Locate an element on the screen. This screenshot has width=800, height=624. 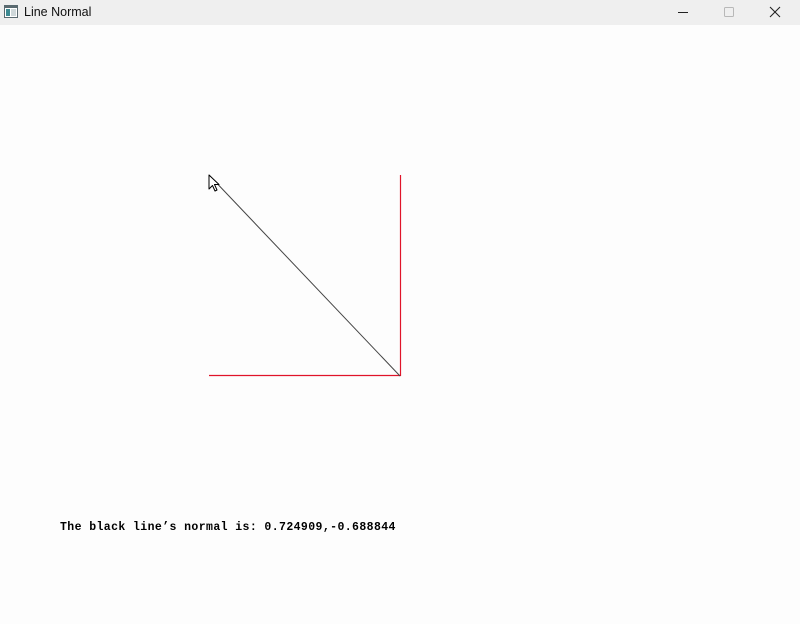
close-button is located at coordinates (775, 12).